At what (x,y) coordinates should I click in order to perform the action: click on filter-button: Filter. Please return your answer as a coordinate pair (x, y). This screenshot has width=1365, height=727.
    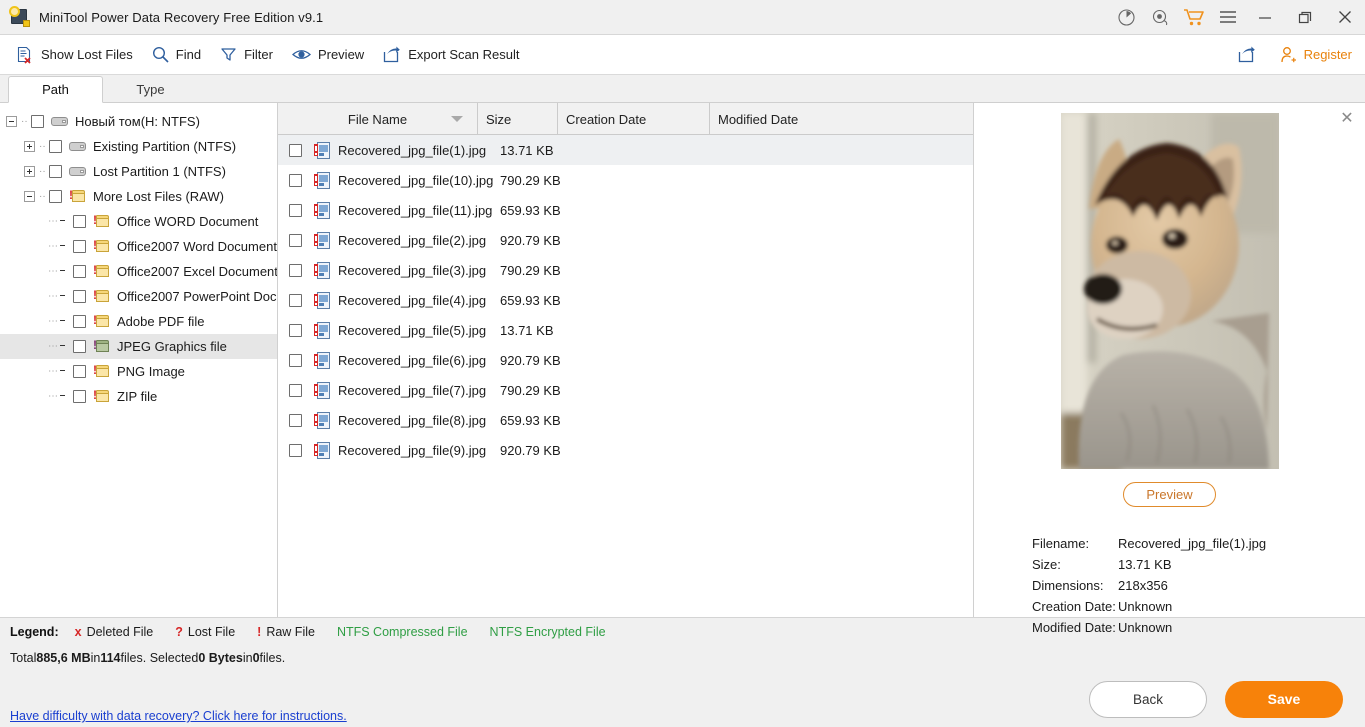
    Looking at the image, I should click on (250, 55).